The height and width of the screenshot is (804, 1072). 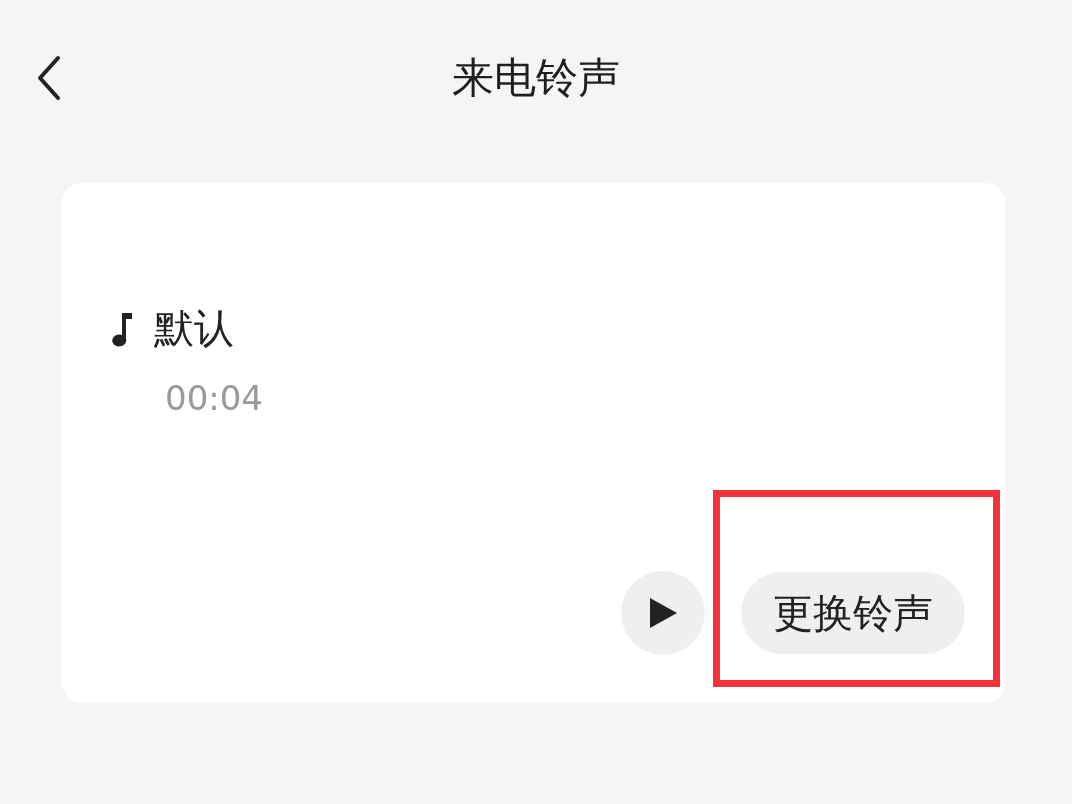 I want to click on play-icon, so click(x=663, y=613).